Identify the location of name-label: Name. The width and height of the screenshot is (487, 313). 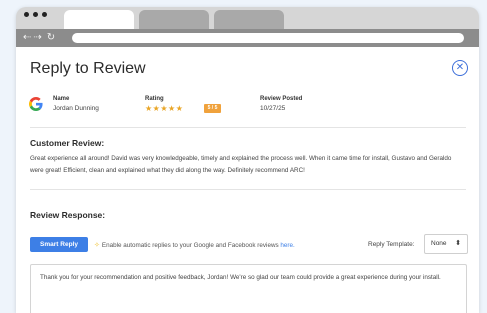
(61, 99).